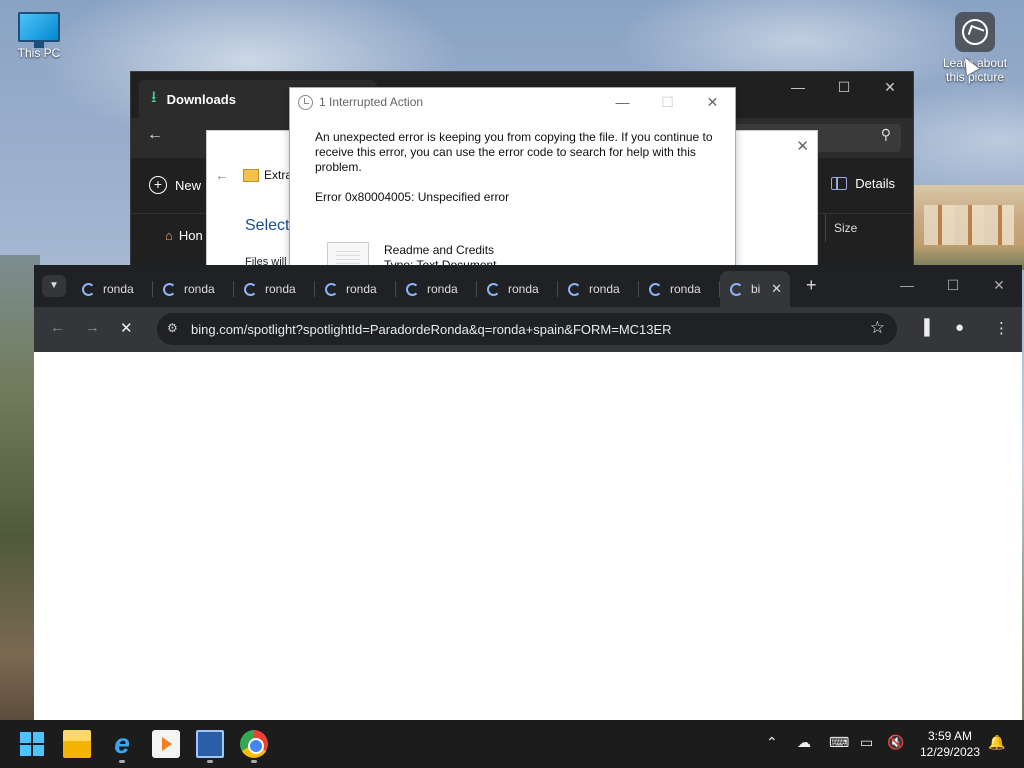  What do you see at coordinates (996, 742) in the screenshot?
I see `notification-bell-icon: 🔔` at bounding box center [996, 742].